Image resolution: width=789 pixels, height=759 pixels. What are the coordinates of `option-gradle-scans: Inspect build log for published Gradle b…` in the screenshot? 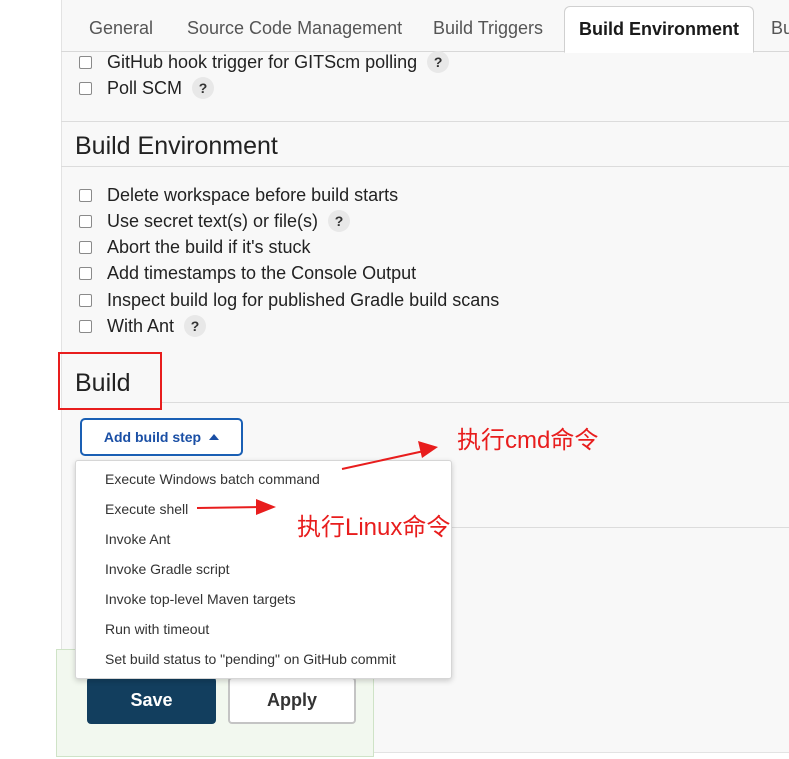 It's located at (289, 300).